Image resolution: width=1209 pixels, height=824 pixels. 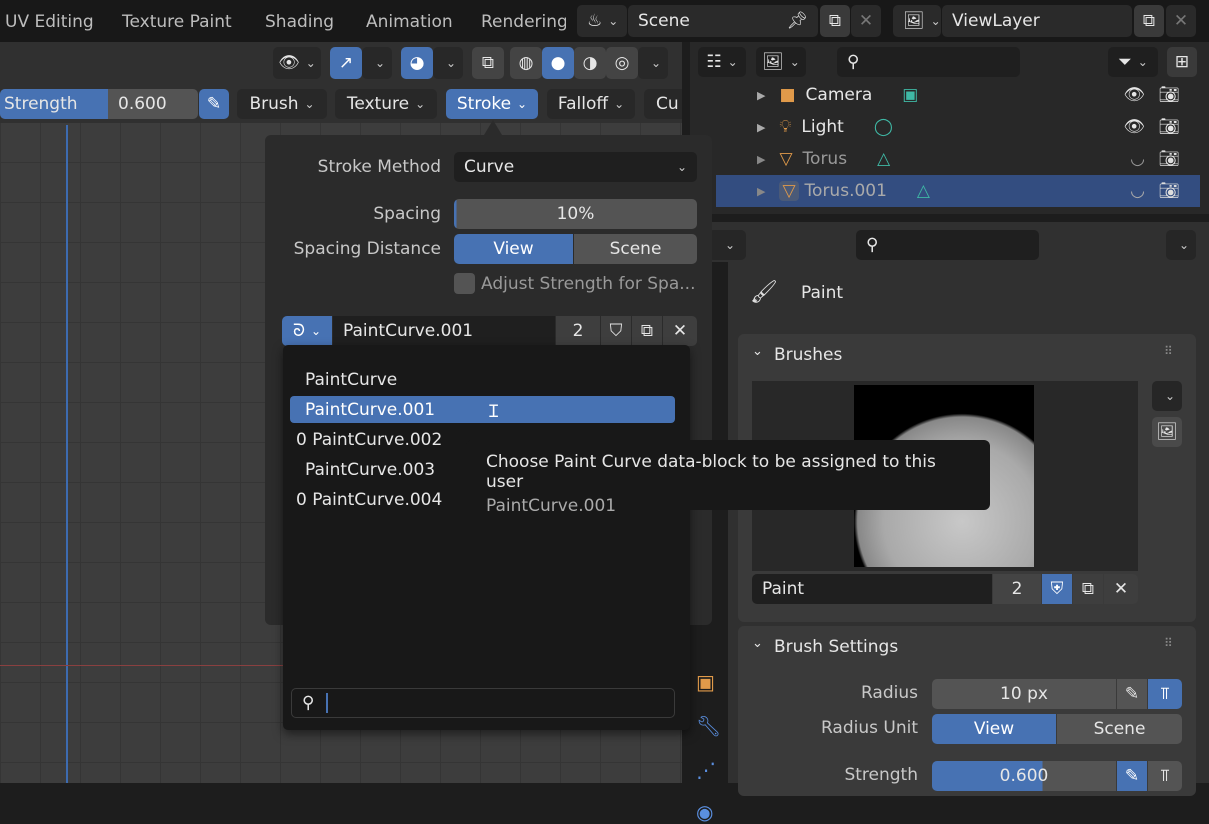 What do you see at coordinates (558, 63) in the screenshot?
I see `solid-shading: ●` at bounding box center [558, 63].